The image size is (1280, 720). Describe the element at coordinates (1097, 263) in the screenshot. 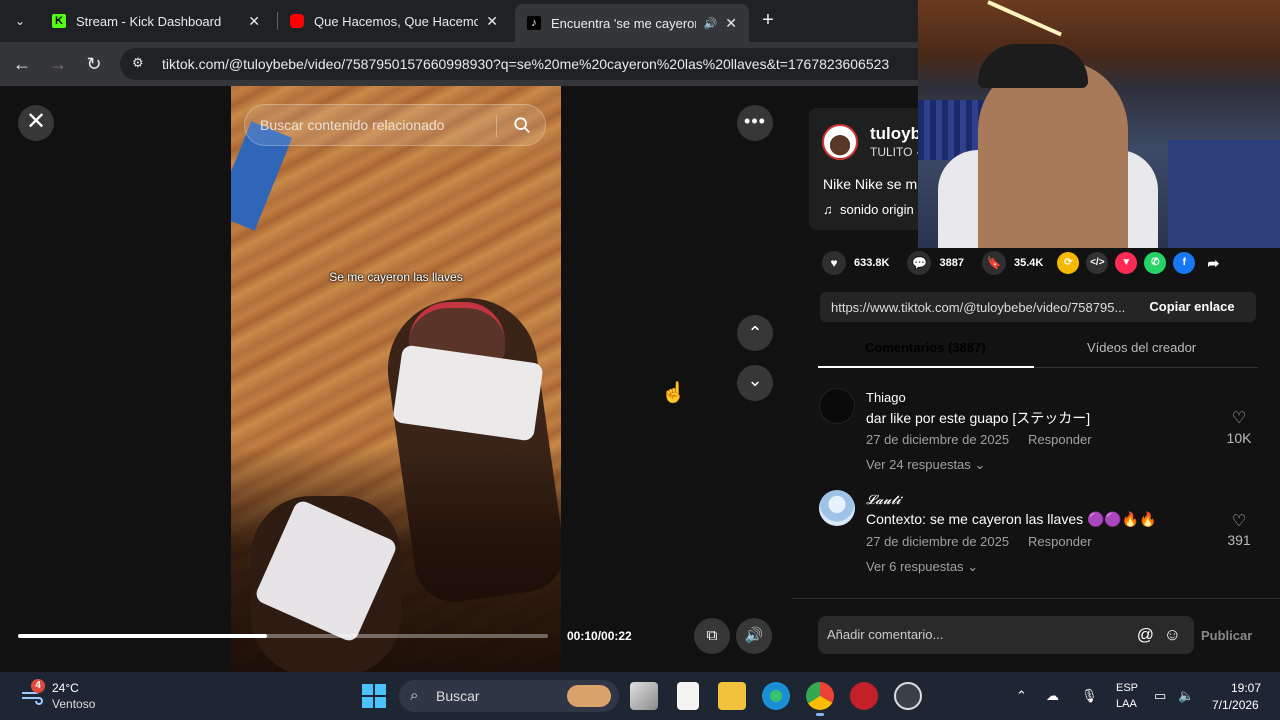

I see `embed-icon: </>` at that location.